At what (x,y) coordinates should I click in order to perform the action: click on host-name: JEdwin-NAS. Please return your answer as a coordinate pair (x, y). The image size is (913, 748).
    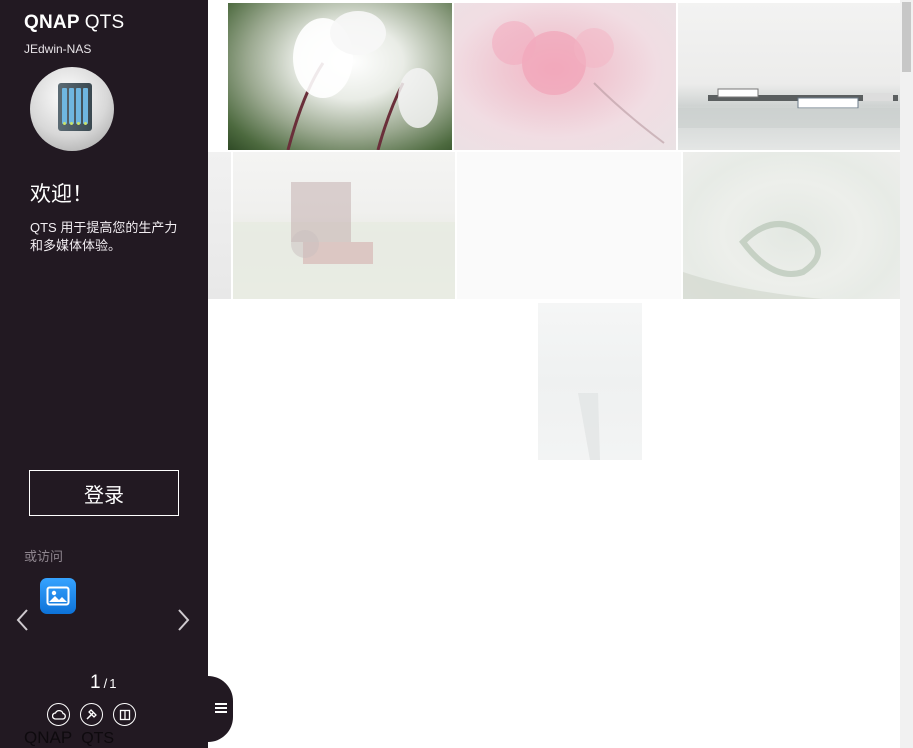
    Looking at the image, I should click on (58, 49).